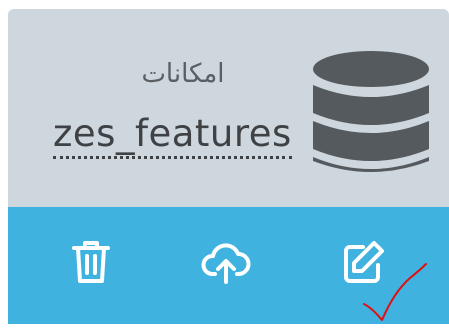 This screenshot has width=449, height=328. Describe the element at coordinates (371, 114) in the screenshot. I see `database-icon` at that location.